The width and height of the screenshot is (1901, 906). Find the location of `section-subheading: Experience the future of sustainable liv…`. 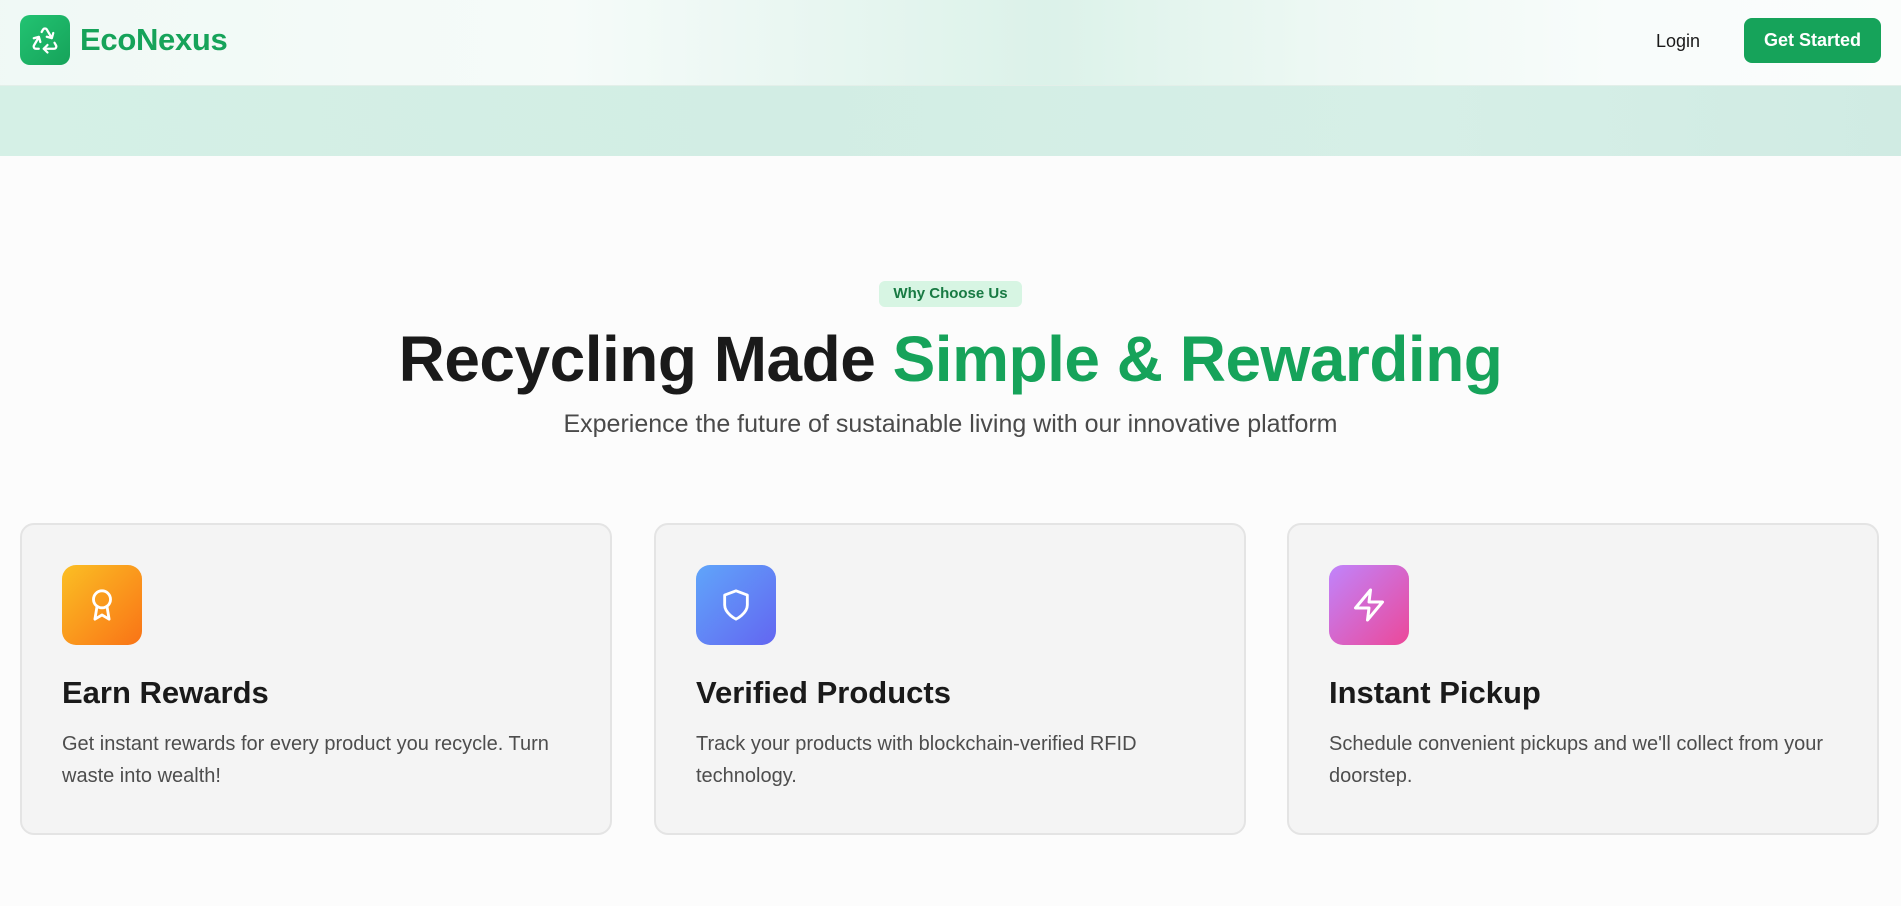

section-subheading: Experience the future of sustainable liv… is located at coordinates (950, 424).